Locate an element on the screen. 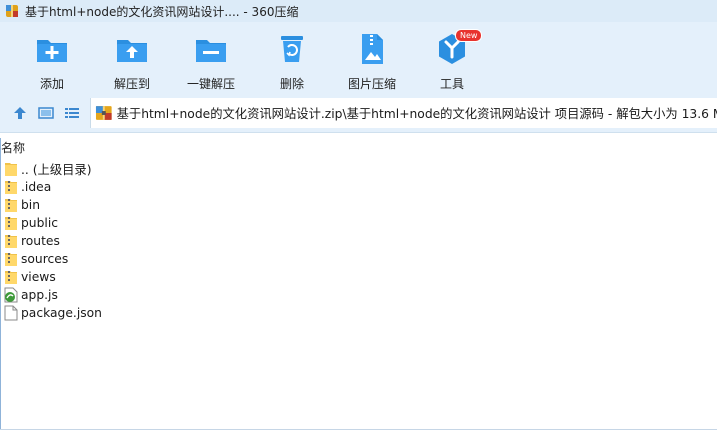  up-arrow-icon is located at coordinates (20, 113).